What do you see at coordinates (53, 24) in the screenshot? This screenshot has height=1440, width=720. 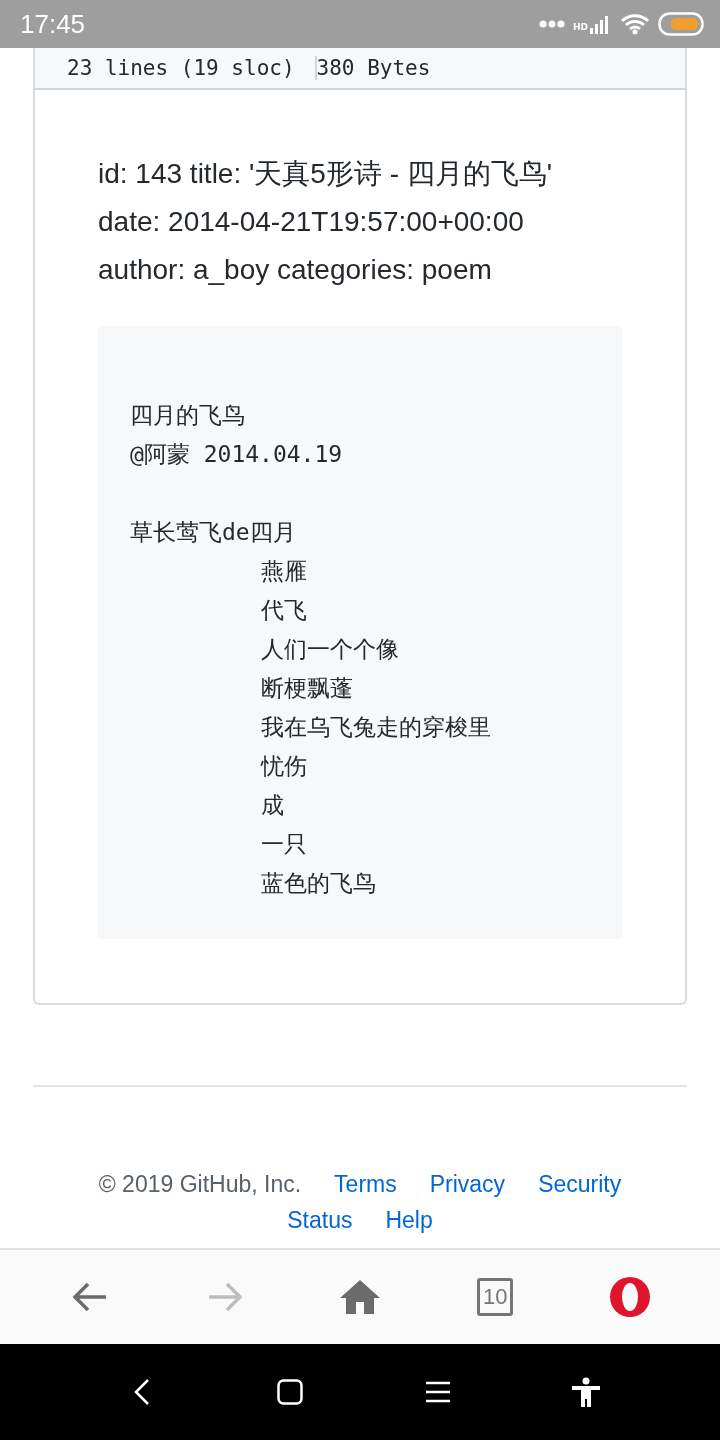 I see `clock: 17:45` at bounding box center [53, 24].